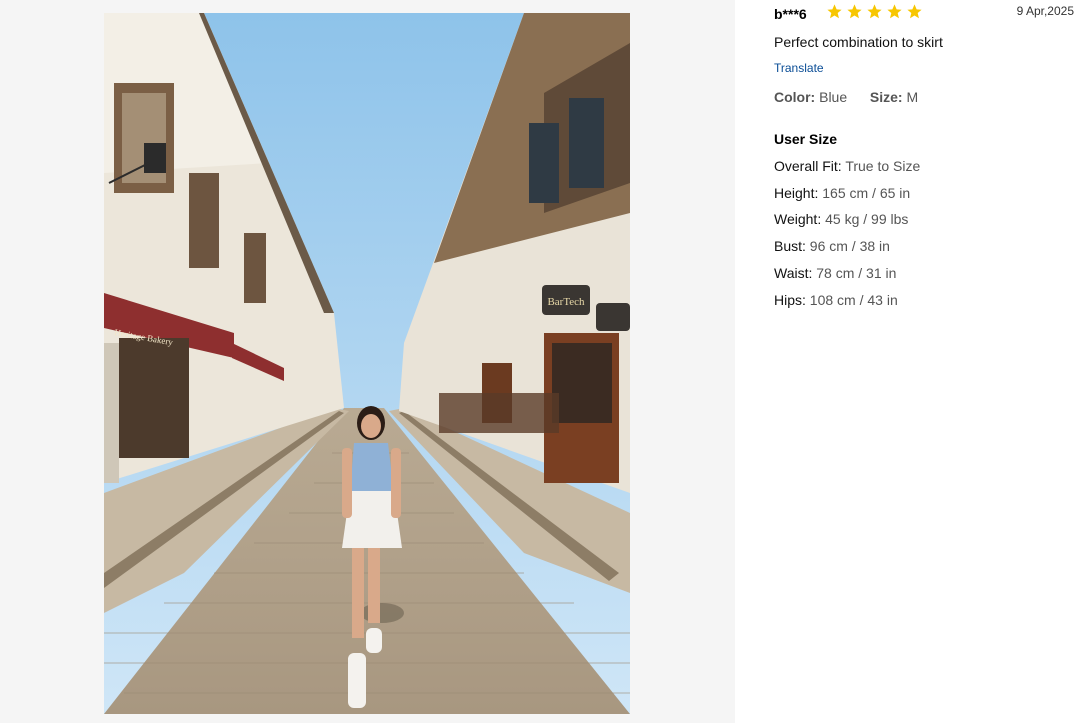 Image resolution: width=1079 pixels, height=723 pixels. Describe the element at coordinates (849, 246) in the screenshot. I see `size-row-value: 96 cm / 38 in` at that location.